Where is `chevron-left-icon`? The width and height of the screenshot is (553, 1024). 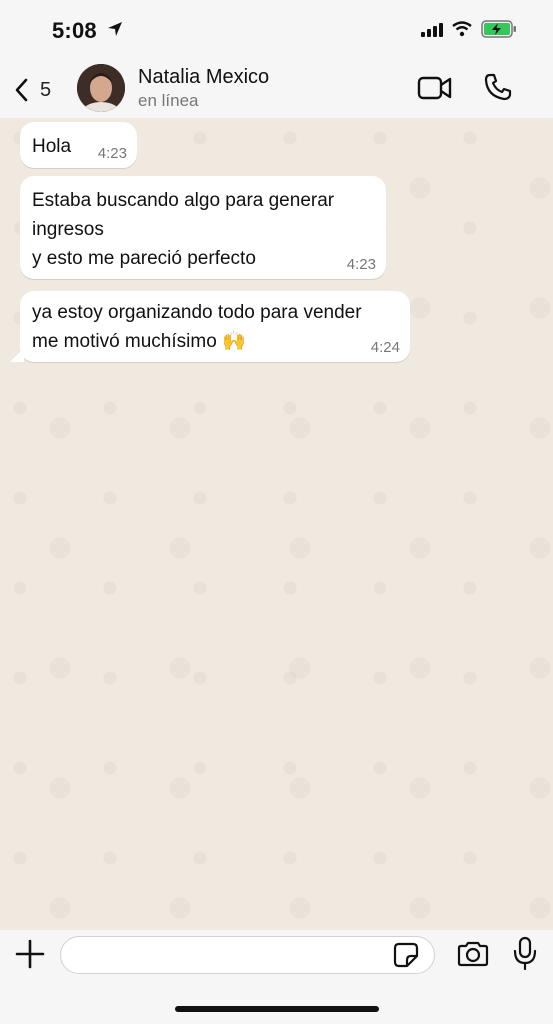
chevron-left-icon is located at coordinates (21, 90).